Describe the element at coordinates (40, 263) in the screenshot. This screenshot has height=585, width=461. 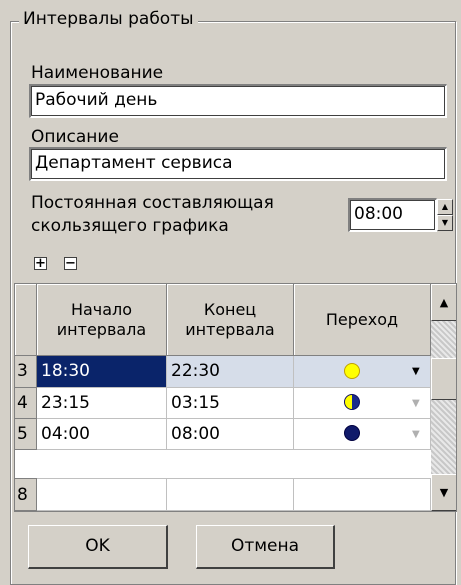
I see `add-row-icon: +` at that location.